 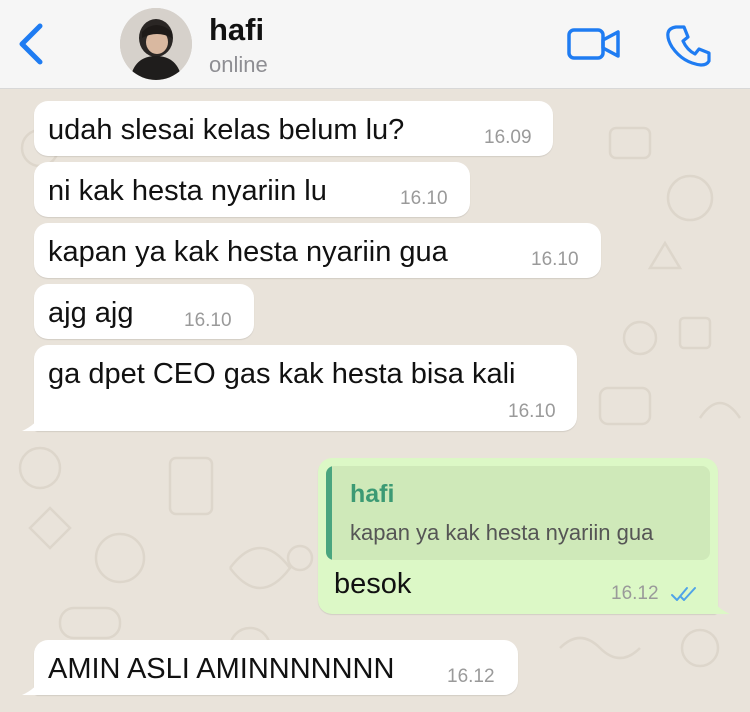 I want to click on message-bubble-incoming: AMIN ASLI AMINNNNNNN 16.12, so click(x=270, y=667).